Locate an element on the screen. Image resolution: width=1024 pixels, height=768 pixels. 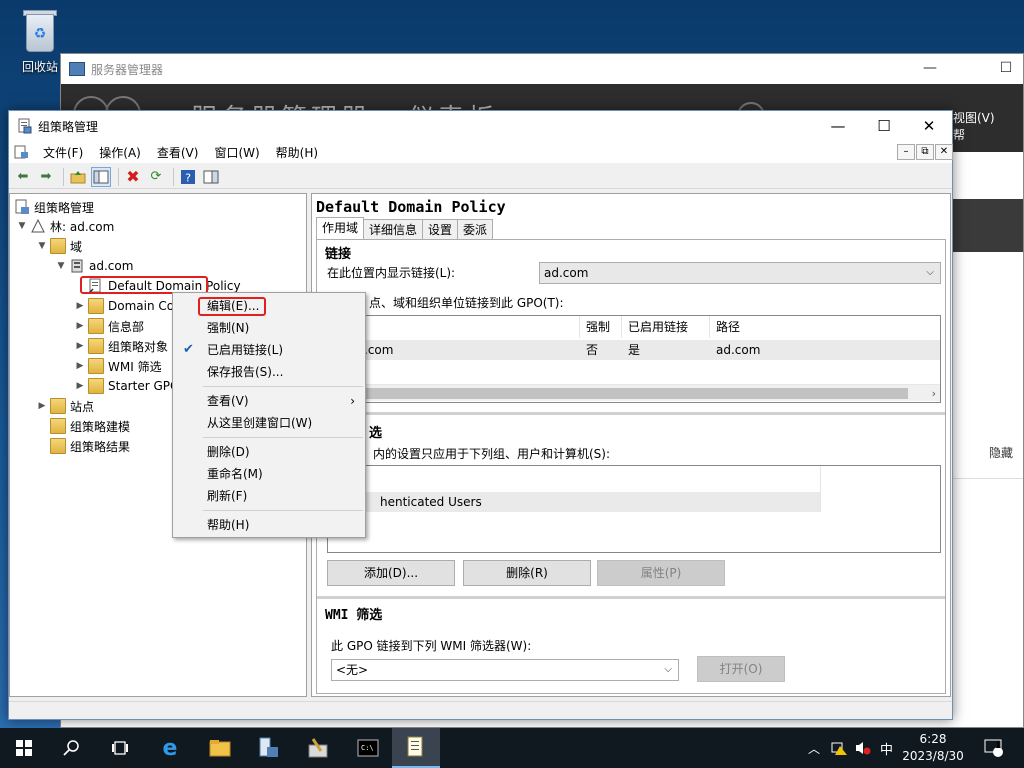
menu-file: 文件(F) is located at coordinates (63, 152).